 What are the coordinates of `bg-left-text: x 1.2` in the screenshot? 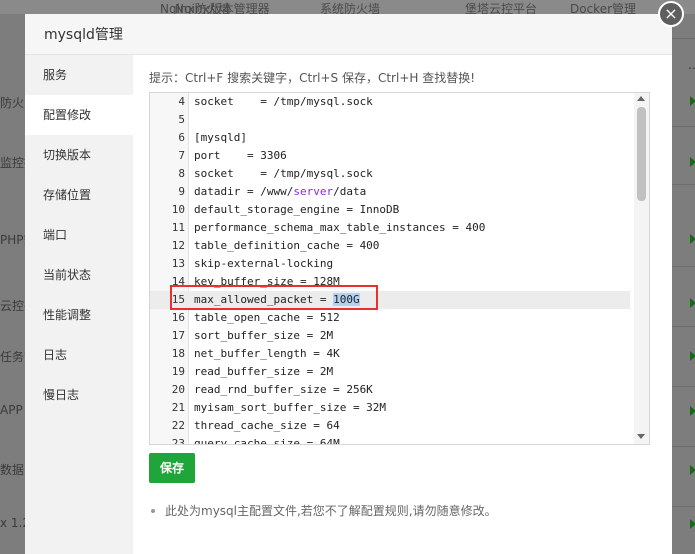 It's located at (12, 523).